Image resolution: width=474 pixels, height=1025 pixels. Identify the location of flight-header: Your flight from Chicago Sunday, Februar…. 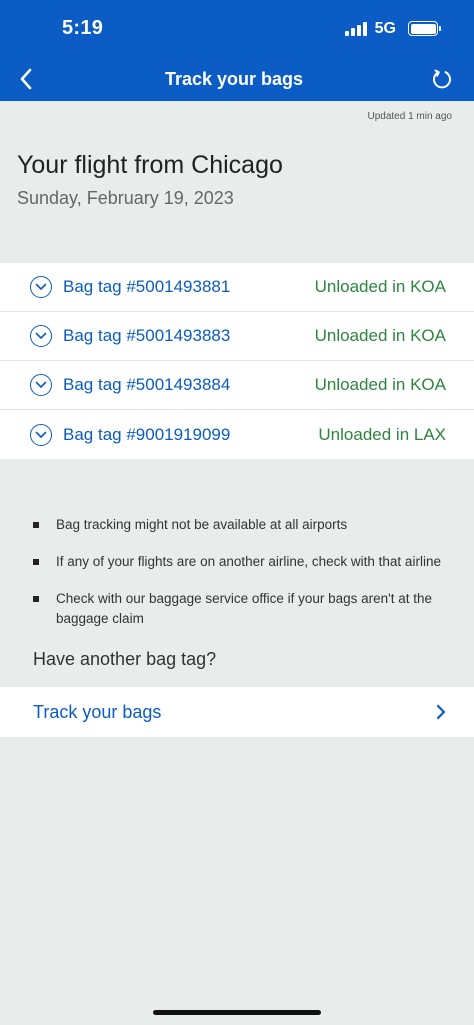
(237, 196).